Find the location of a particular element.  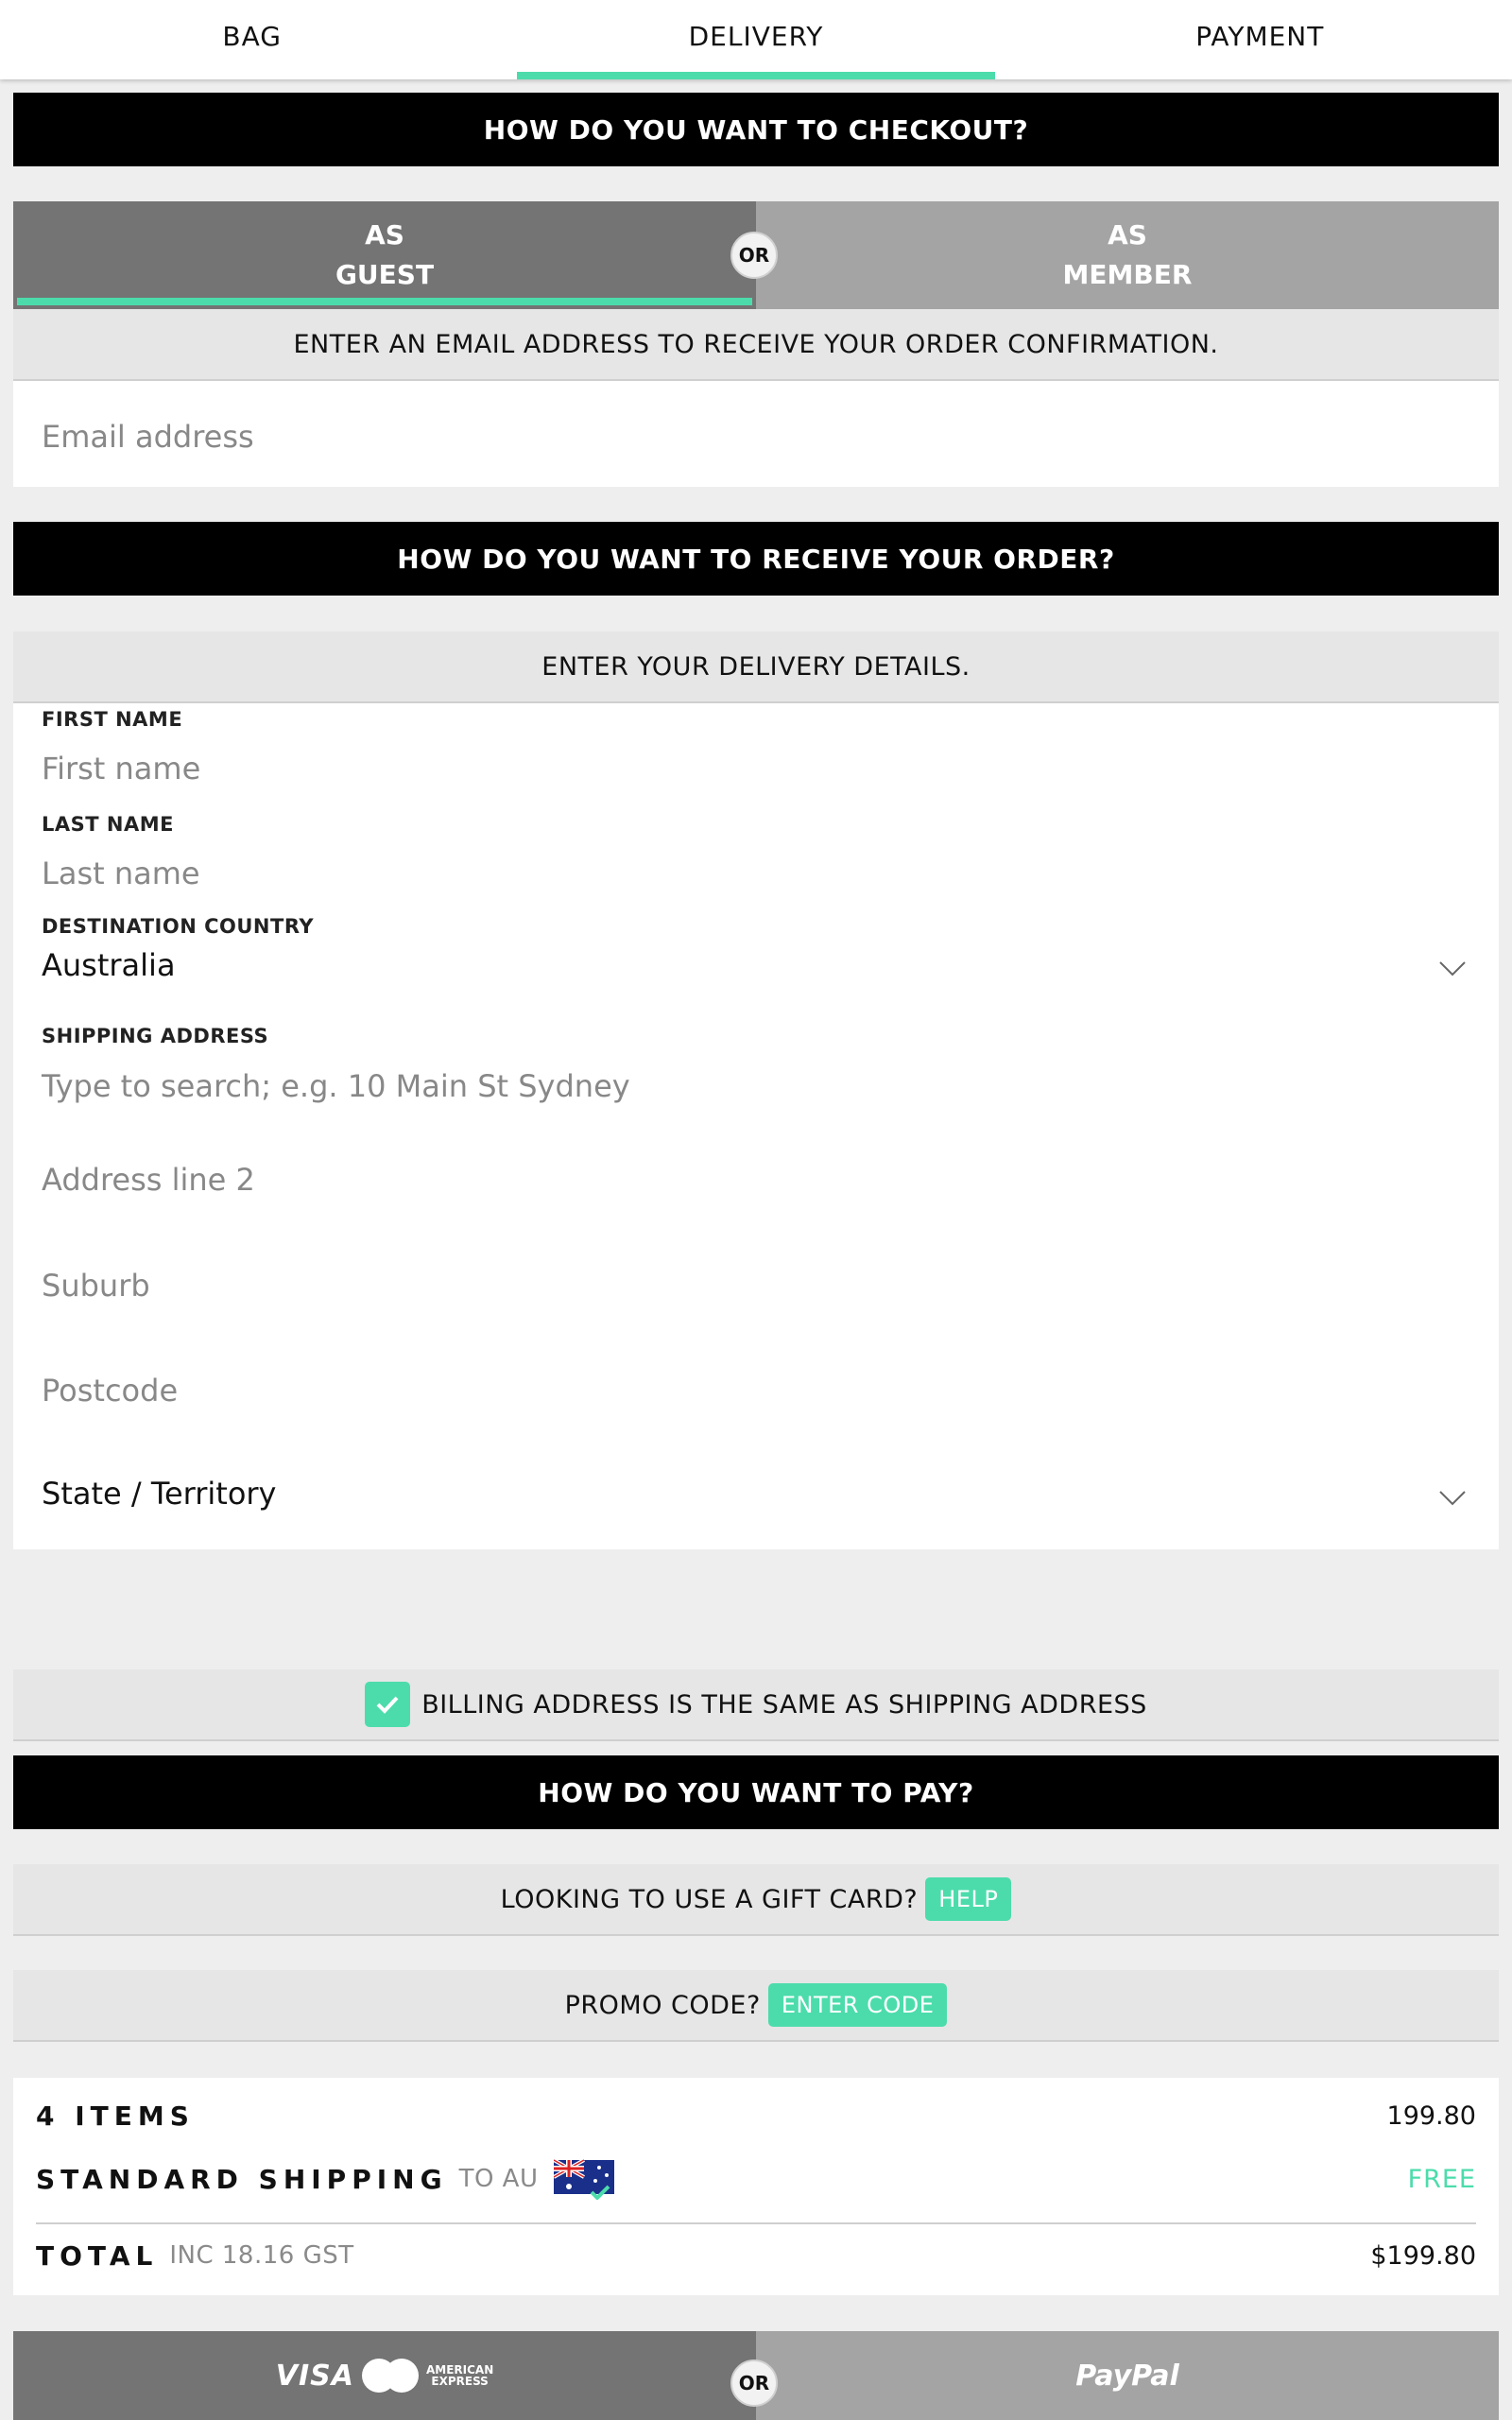

shipping-method: STANDARD SHIPPING is located at coordinates (242, 2179).